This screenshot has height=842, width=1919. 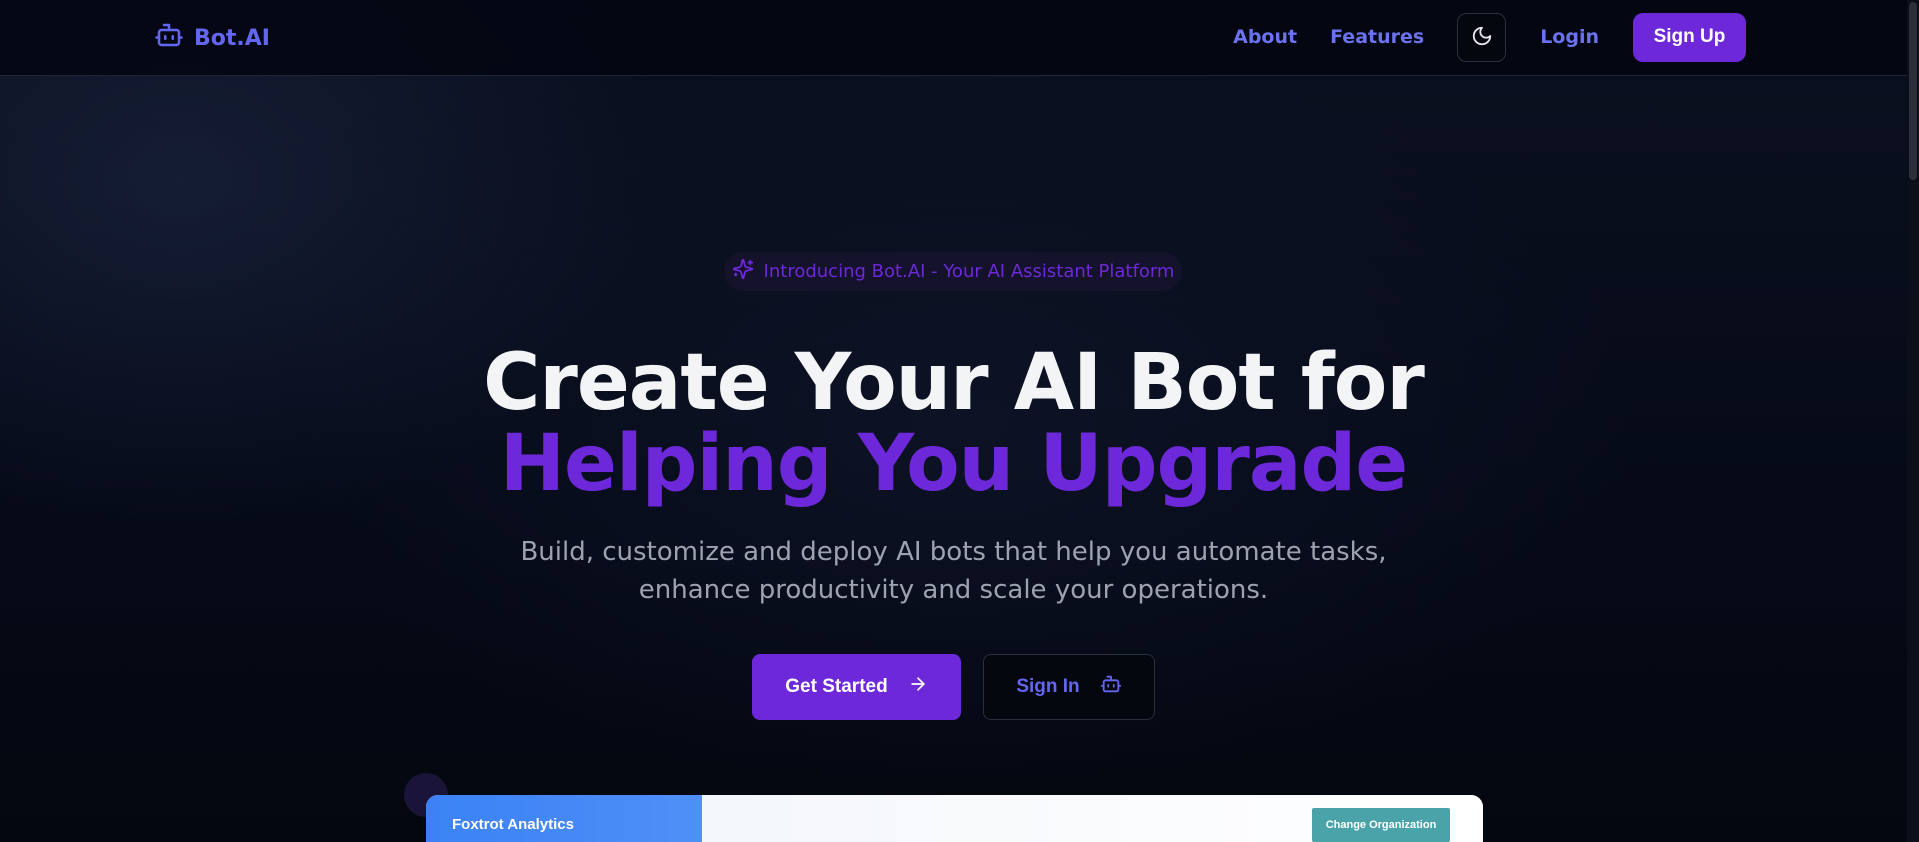 What do you see at coordinates (1265, 37) in the screenshot?
I see `nav-link-about: About` at bounding box center [1265, 37].